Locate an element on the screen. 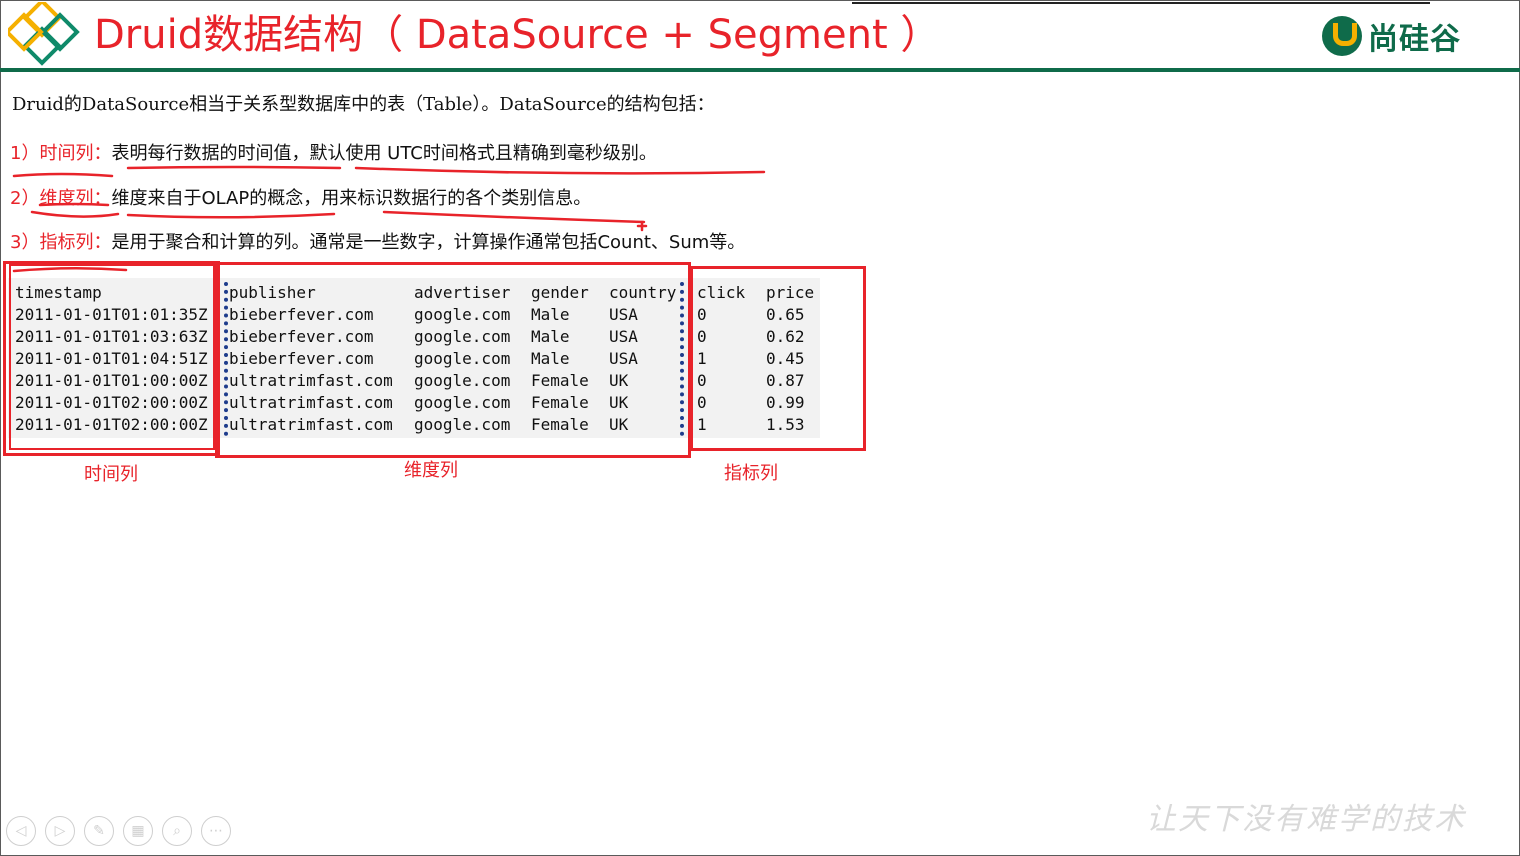 This screenshot has height=856, width=1520. item-dimension-column: 2）维度列：维度来自于OLAP的概念，用来标识数据行的各个类别信息。 is located at coordinates (300, 197).